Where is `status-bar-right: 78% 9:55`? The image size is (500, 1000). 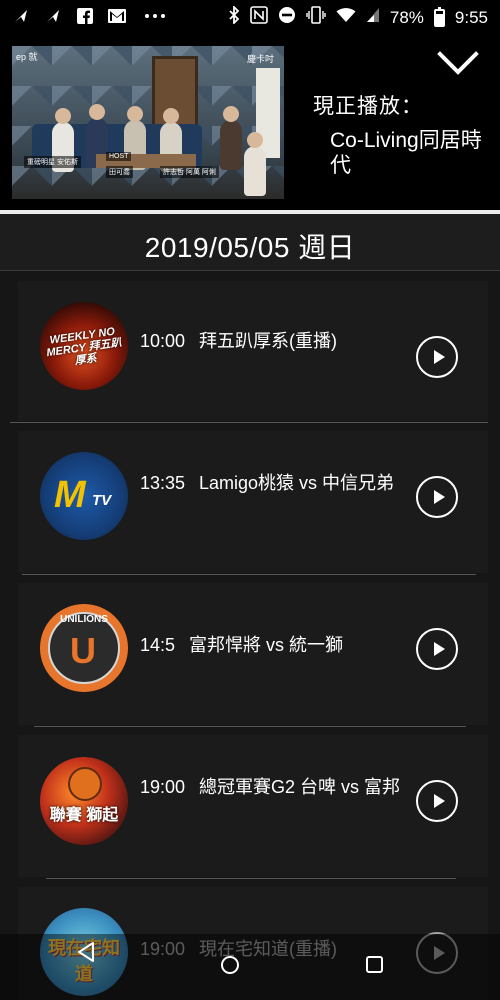
status-bar-right: 78% 9:55 is located at coordinates (358, 16).